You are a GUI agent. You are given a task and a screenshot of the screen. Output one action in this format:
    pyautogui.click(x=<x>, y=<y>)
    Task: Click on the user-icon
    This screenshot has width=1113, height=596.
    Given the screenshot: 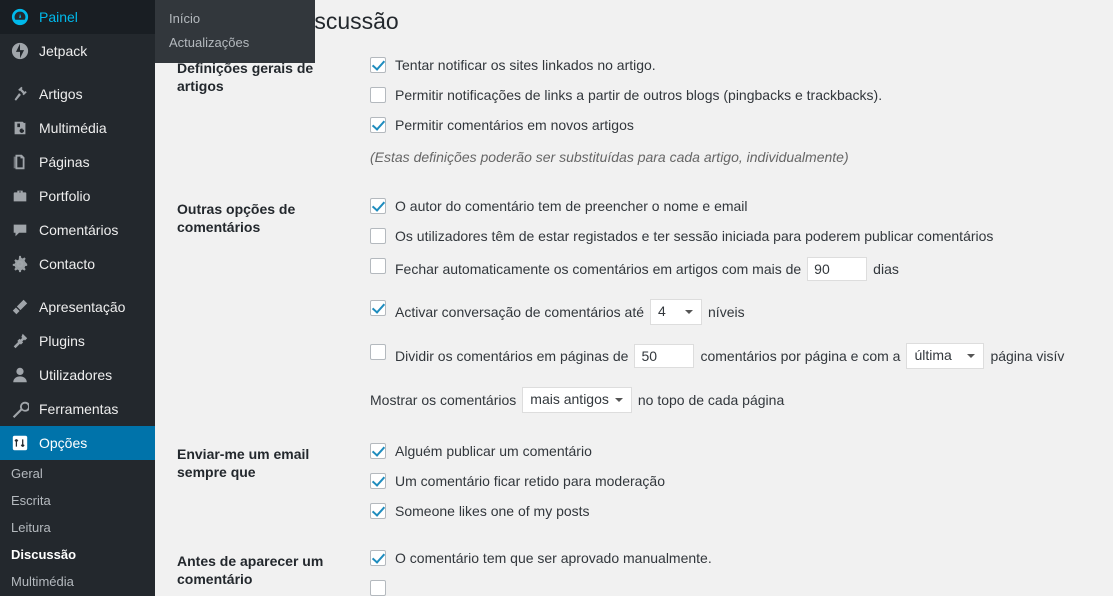 What is the action you would take?
    pyautogui.click(x=20, y=375)
    